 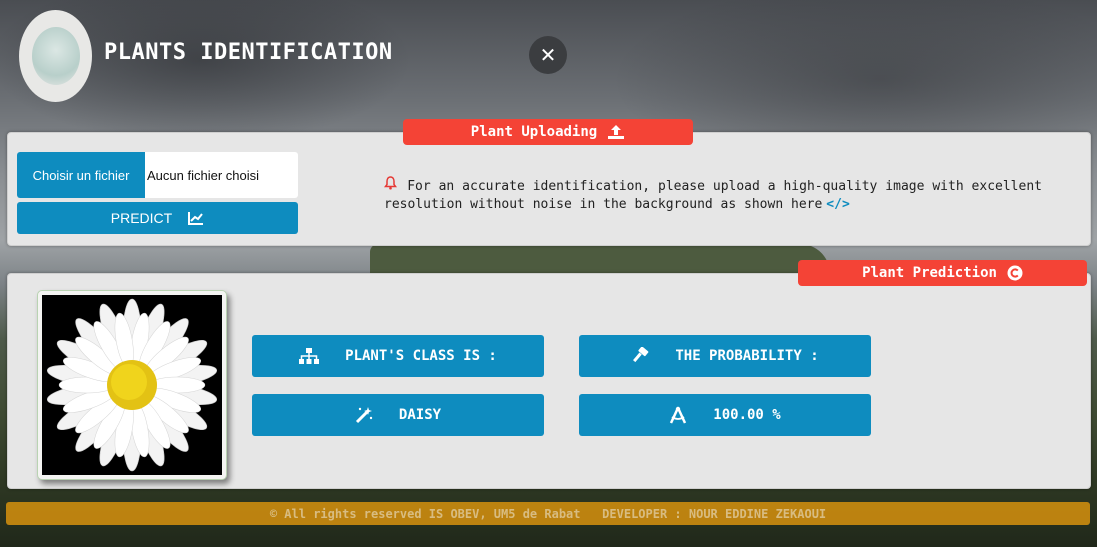 I want to click on predict-button: PREDICT, so click(x=157, y=218).